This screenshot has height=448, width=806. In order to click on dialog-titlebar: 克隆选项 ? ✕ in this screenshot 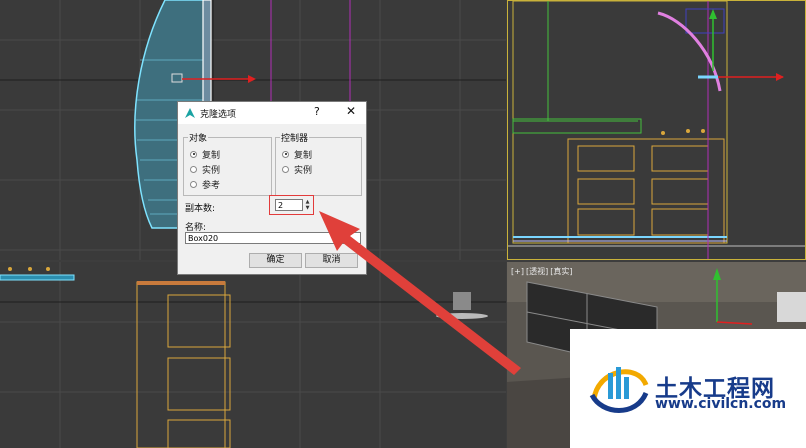, I will do `click(272, 113)`.